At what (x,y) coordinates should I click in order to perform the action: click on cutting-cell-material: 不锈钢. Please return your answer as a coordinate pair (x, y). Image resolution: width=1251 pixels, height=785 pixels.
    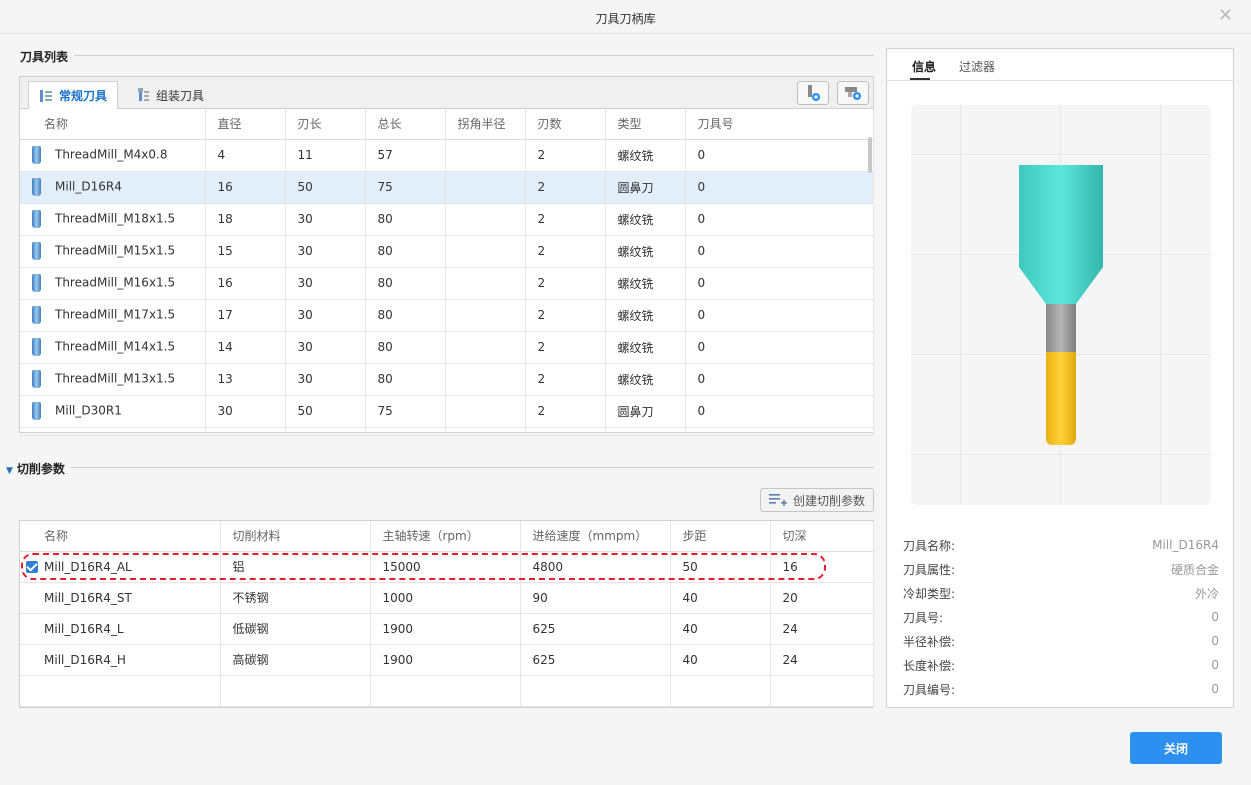
    Looking at the image, I should click on (295, 598).